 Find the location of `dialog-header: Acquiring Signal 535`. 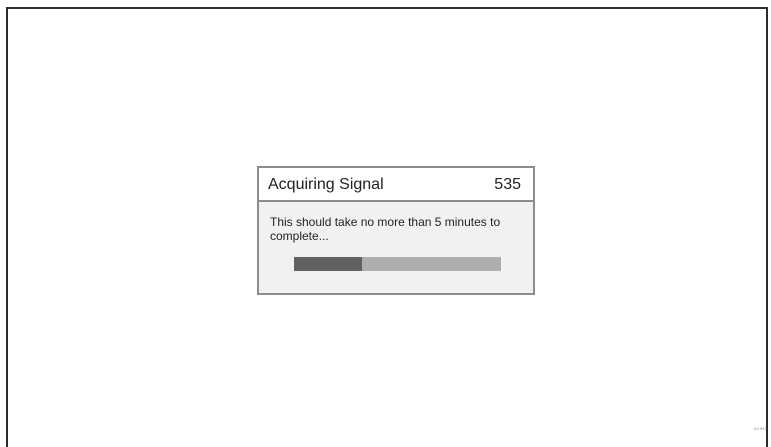

dialog-header: Acquiring Signal 535 is located at coordinates (396, 185).